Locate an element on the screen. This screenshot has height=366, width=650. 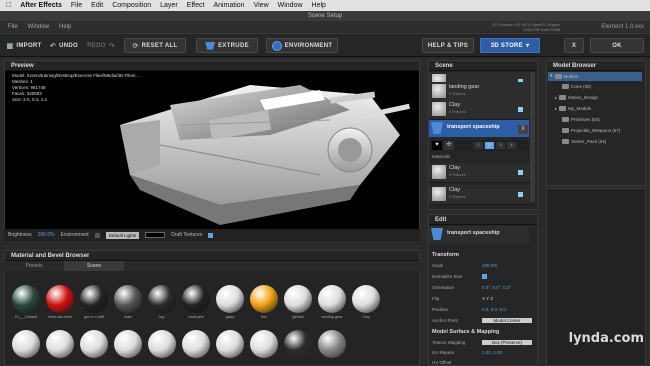
import-label: IMPORT is located at coordinates (29, 45).